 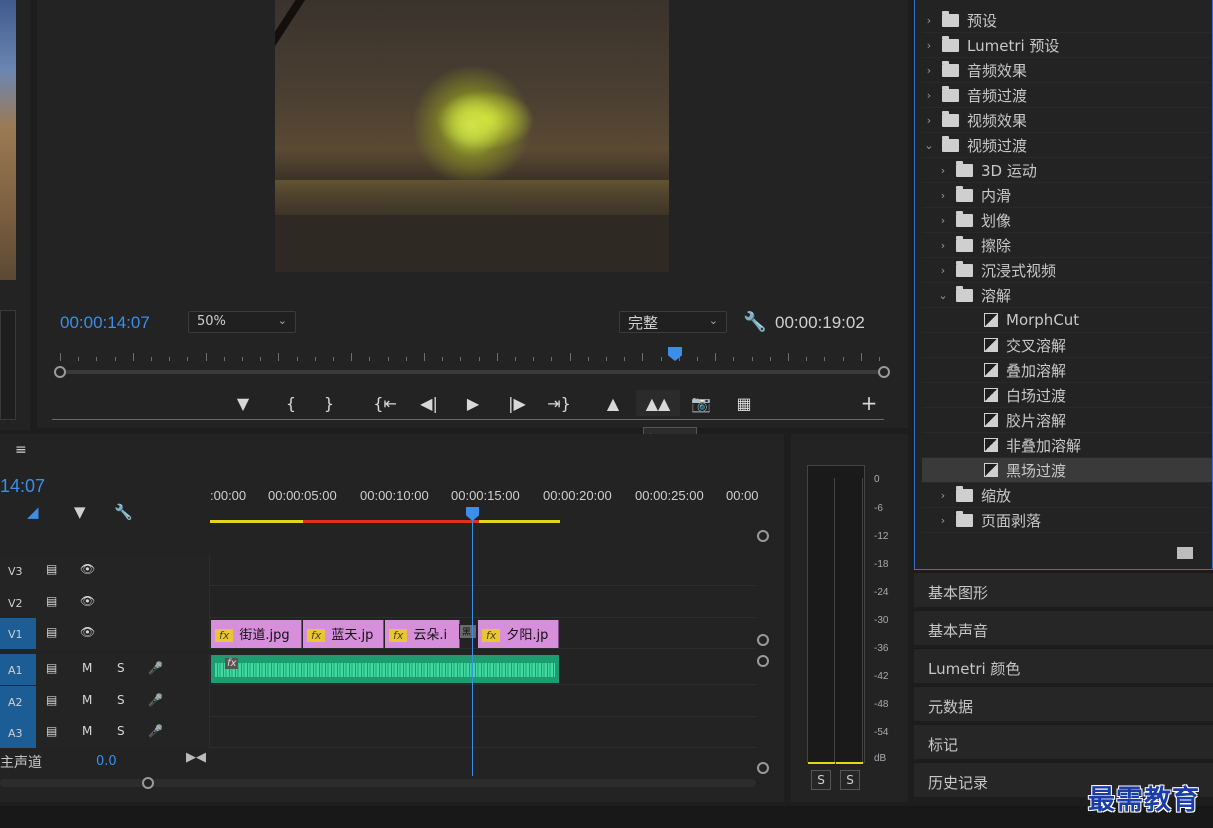 I want to click on go-to-in-icon: {⇤, so click(x=385, y=403).